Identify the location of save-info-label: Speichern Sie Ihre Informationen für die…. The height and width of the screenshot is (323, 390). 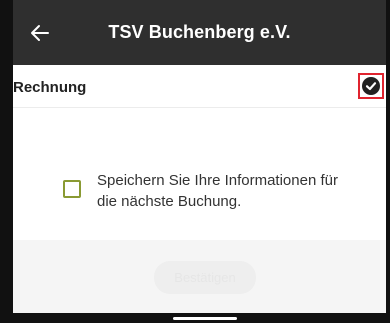
(217, 191).